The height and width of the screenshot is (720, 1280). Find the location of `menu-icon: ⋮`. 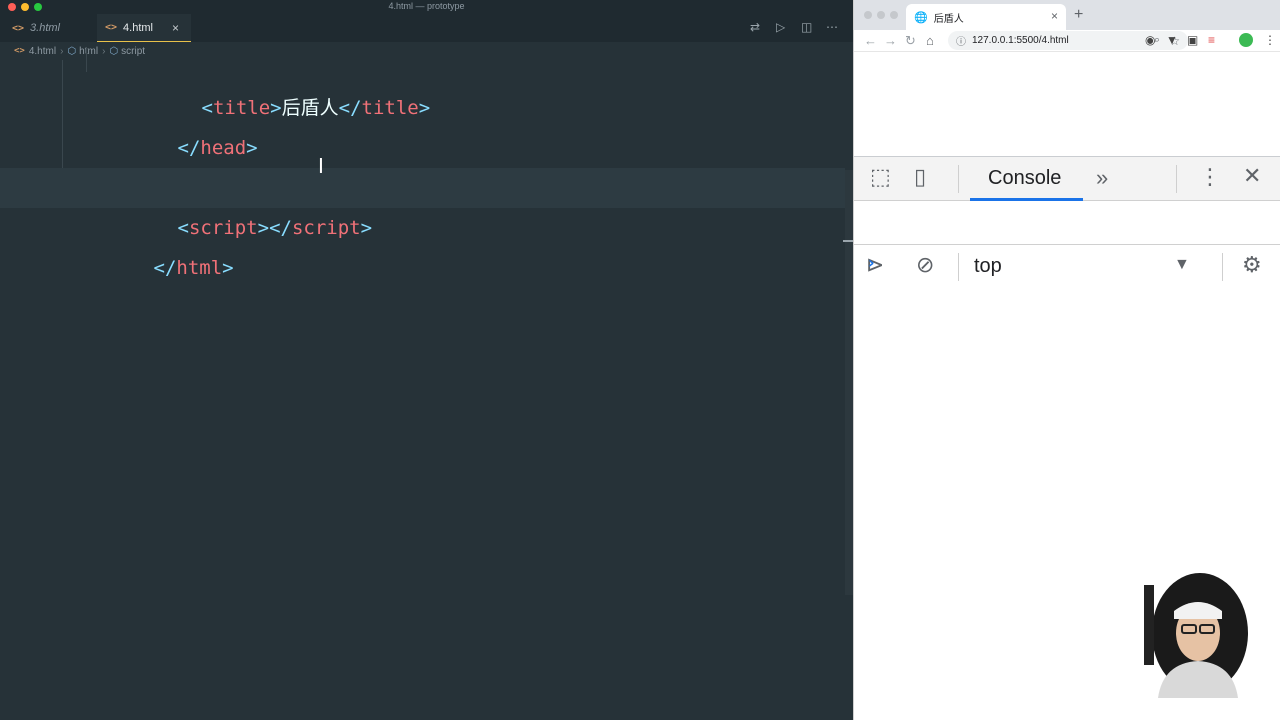

menu-icon: ⋮ is located at coordinates (1270, 40).